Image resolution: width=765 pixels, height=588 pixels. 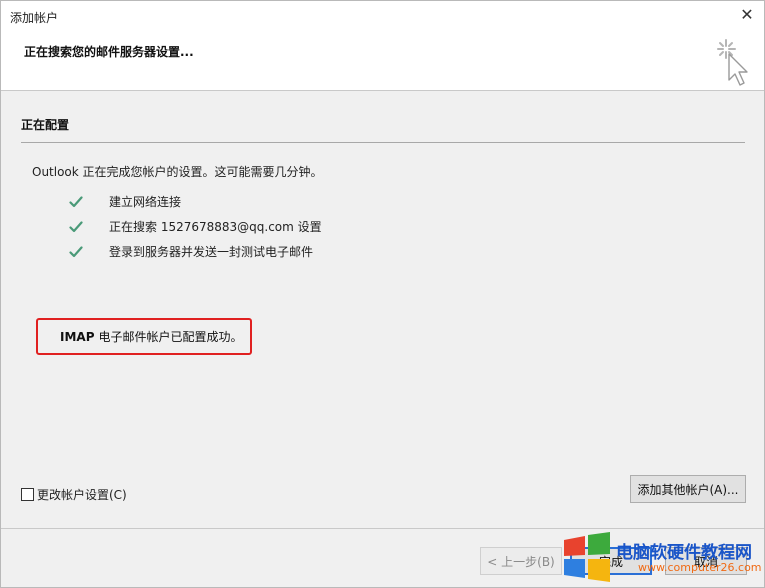 What do you see at coordinates (382, 528) in the screenshot?
I see `footer-divider` at bounding box center [382, 528].